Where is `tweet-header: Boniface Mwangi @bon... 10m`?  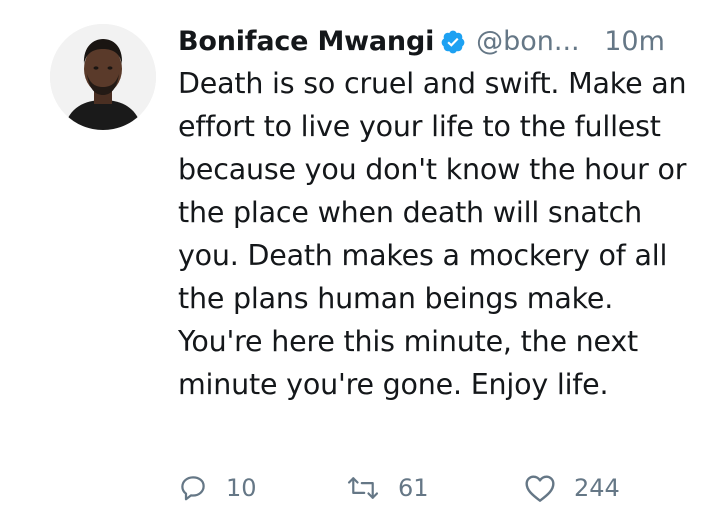
tweet-header: Boniface Mwangi @bon... 10m is located at coordinates (421, 42).